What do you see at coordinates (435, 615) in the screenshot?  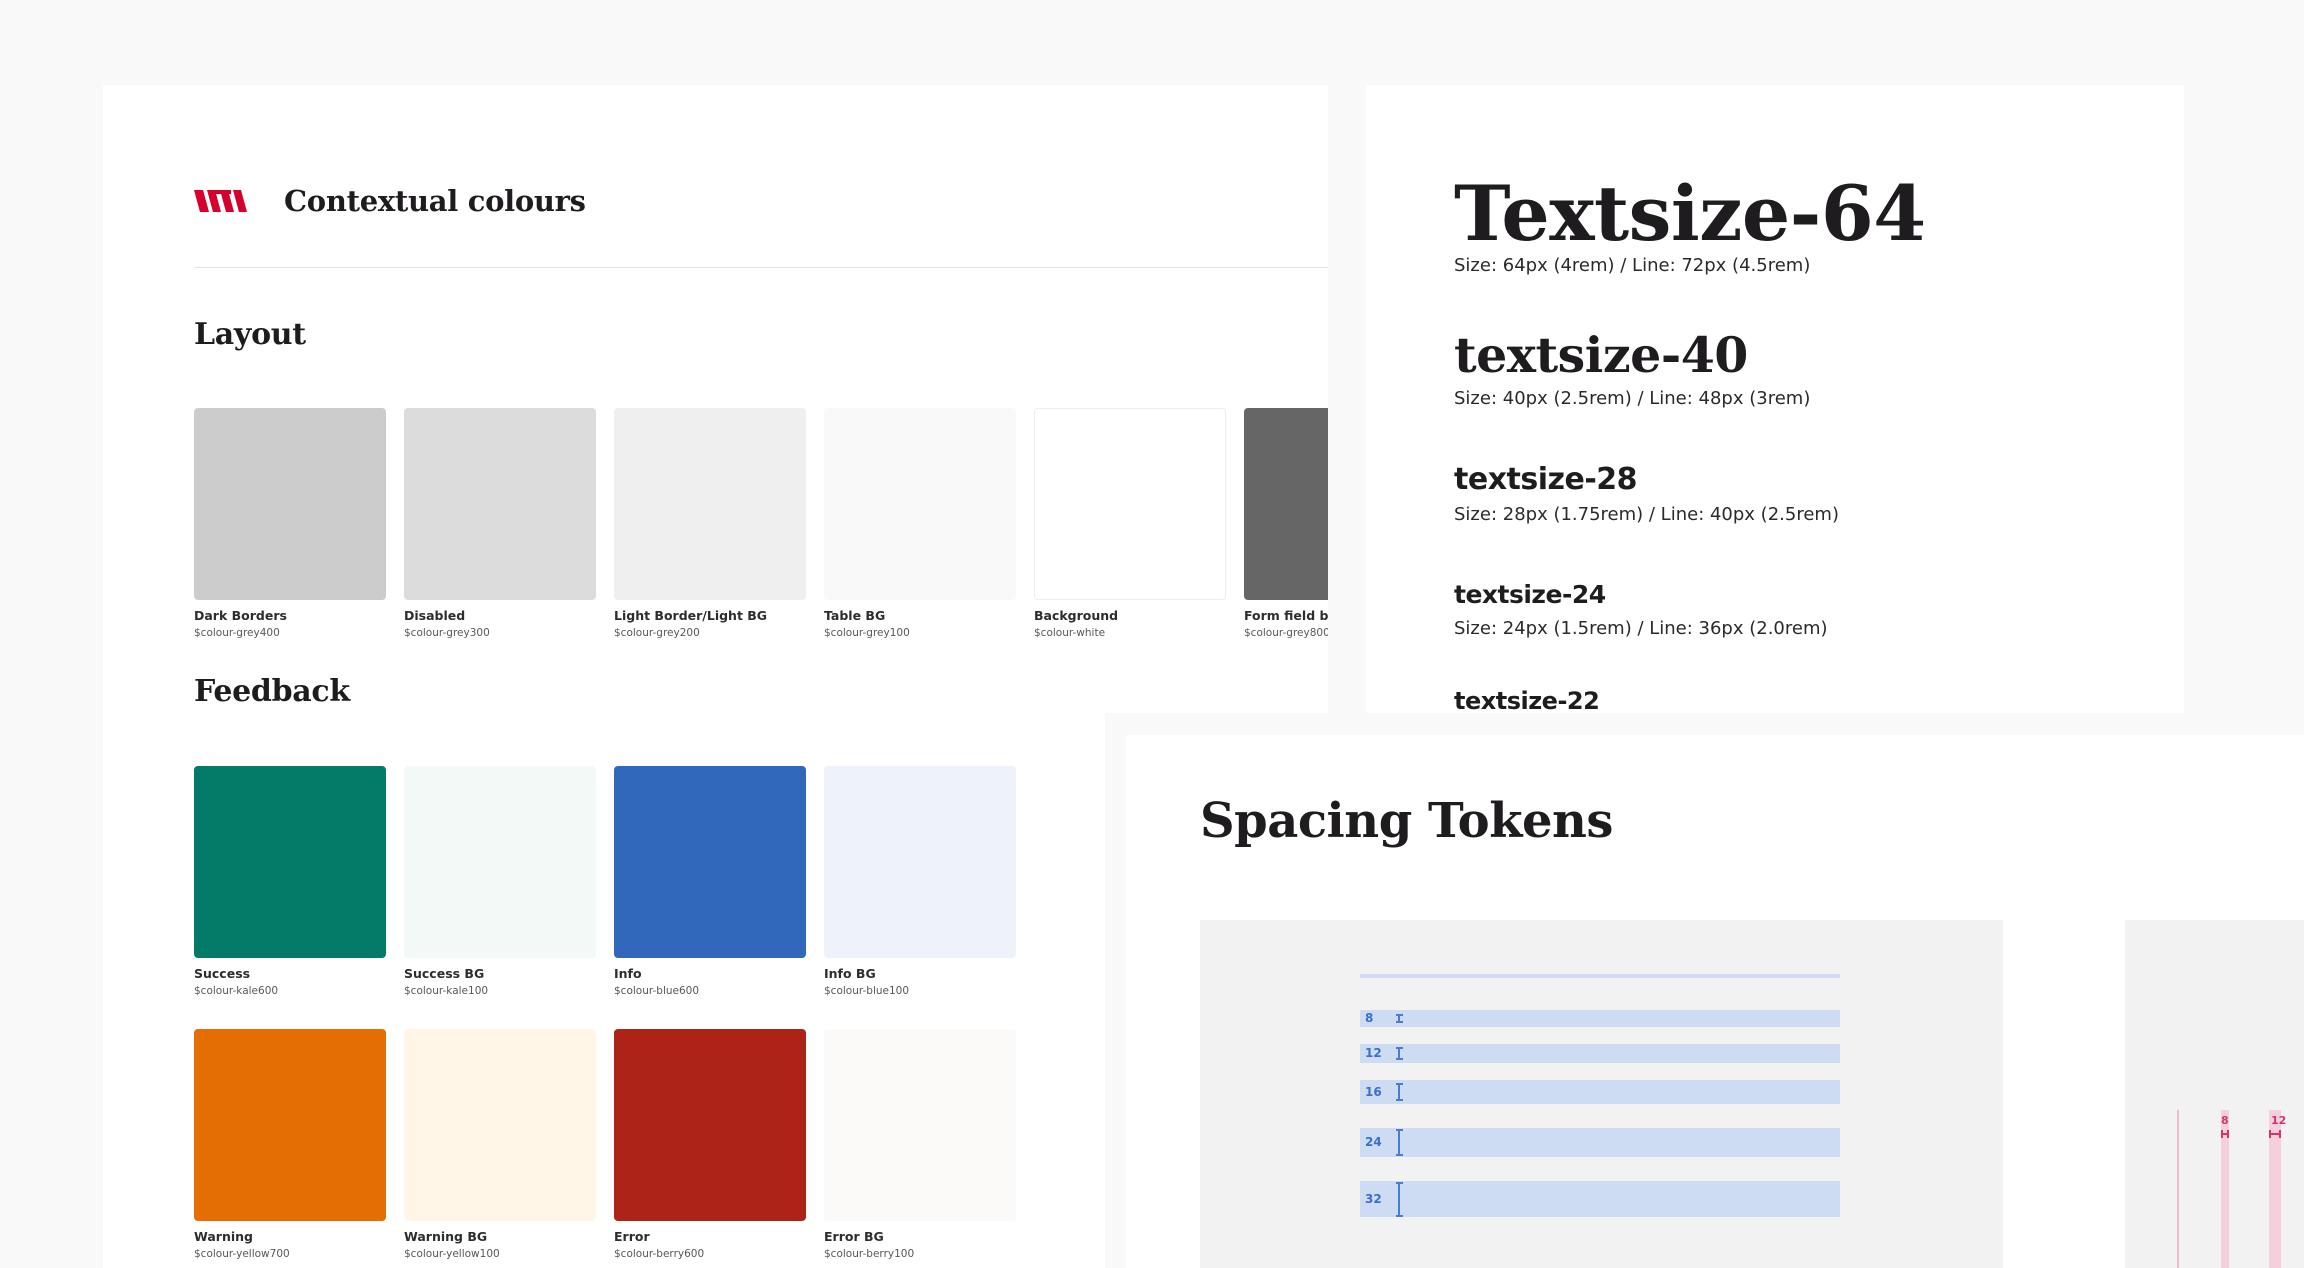 I see `swatch-name: Disabled` at bounding box center [435, 615].